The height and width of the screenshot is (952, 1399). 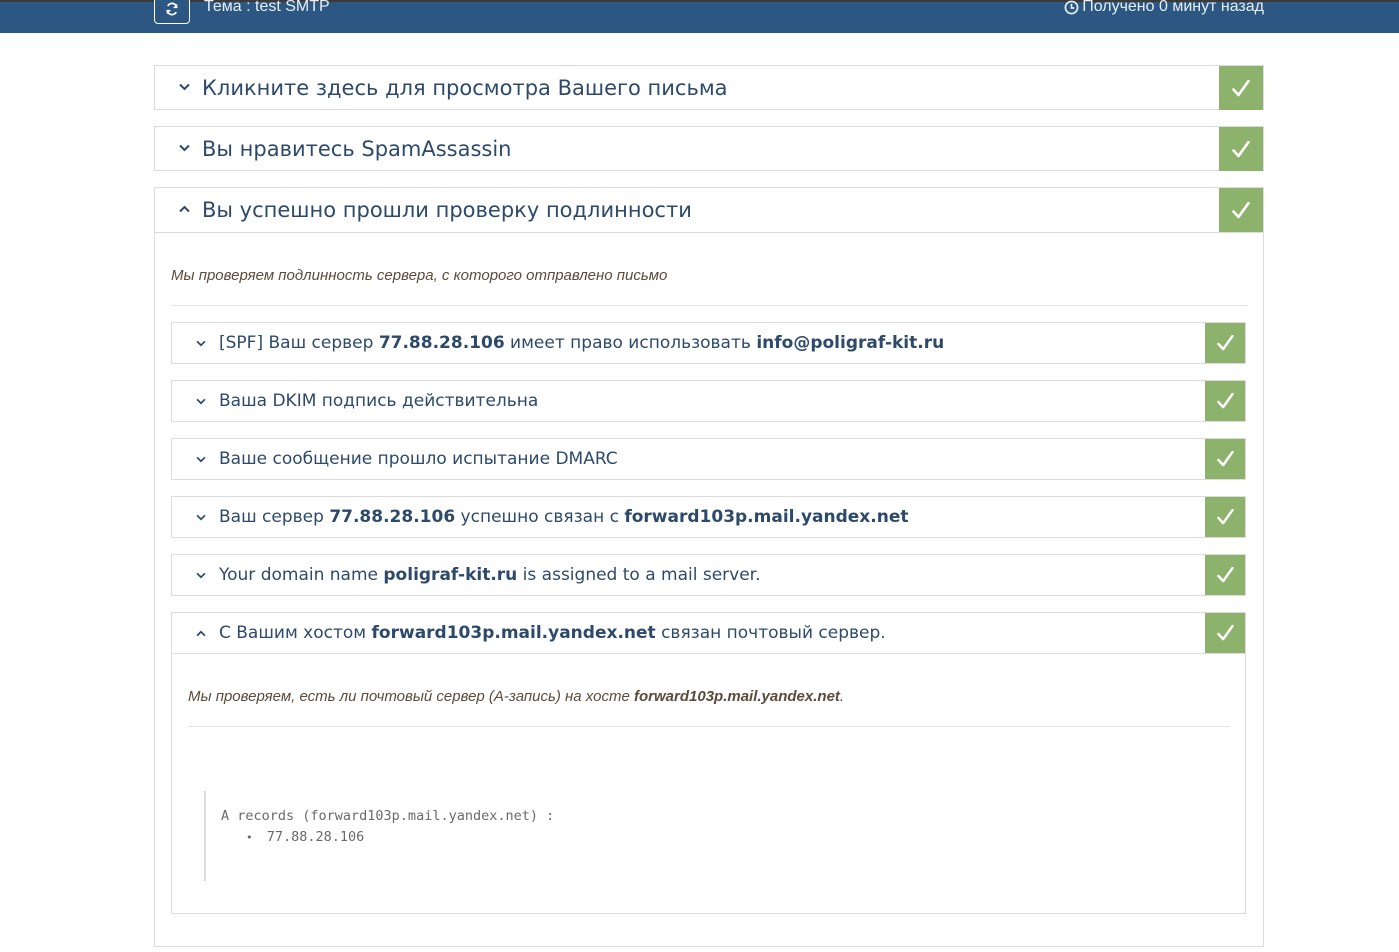 I want to click on panel-header: Вы нравитесь SpamAssassin, so click(x=709, y=149).